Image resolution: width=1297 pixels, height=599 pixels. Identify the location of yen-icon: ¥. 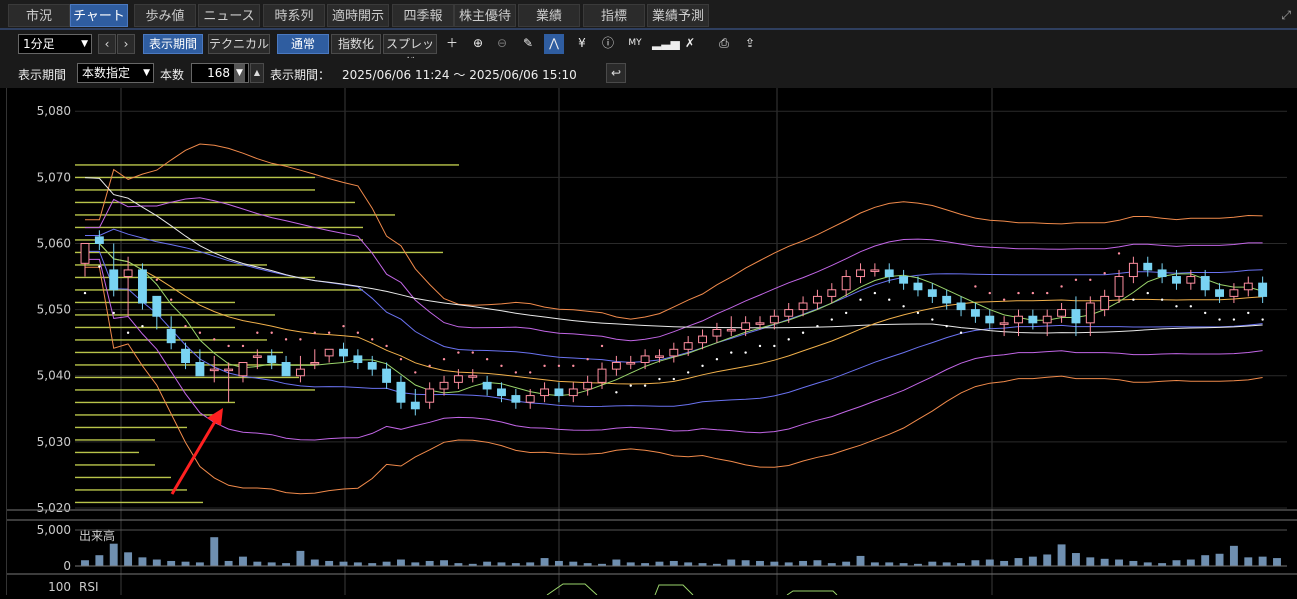
(582, 44).